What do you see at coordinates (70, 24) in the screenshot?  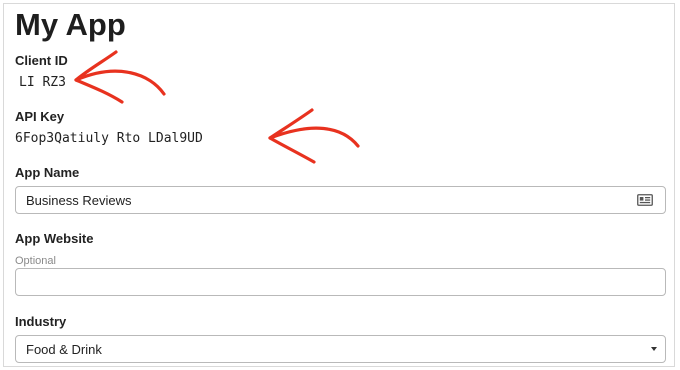 I see `page-title: My App` at bounding box center [70, 24].